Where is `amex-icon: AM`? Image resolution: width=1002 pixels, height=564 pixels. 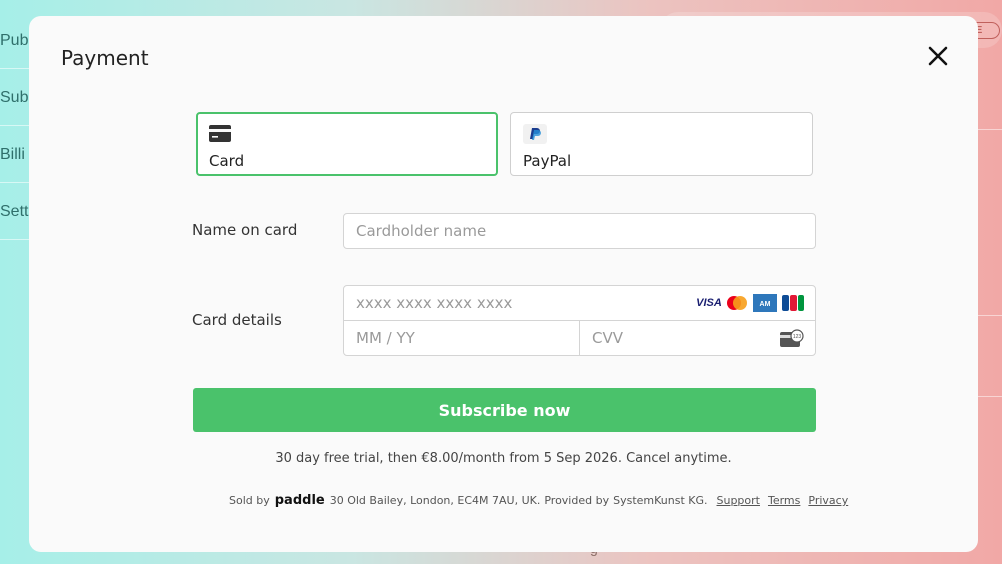 amex-icon: AM is located at coordinates (765, 303).